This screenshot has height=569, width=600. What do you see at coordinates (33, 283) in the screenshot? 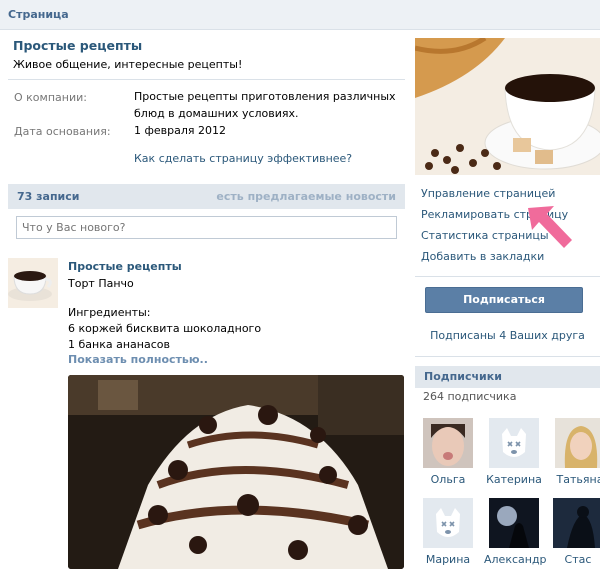
I see `post-author-avatar` at bounding box center [33, 283].